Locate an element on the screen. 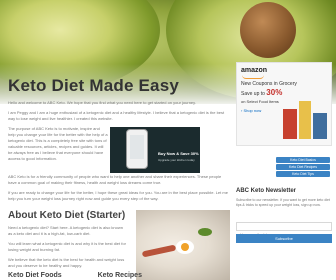 The width and height of the screenshot is (336, 280). amazon-products-image is located at coordinates (306, 121).